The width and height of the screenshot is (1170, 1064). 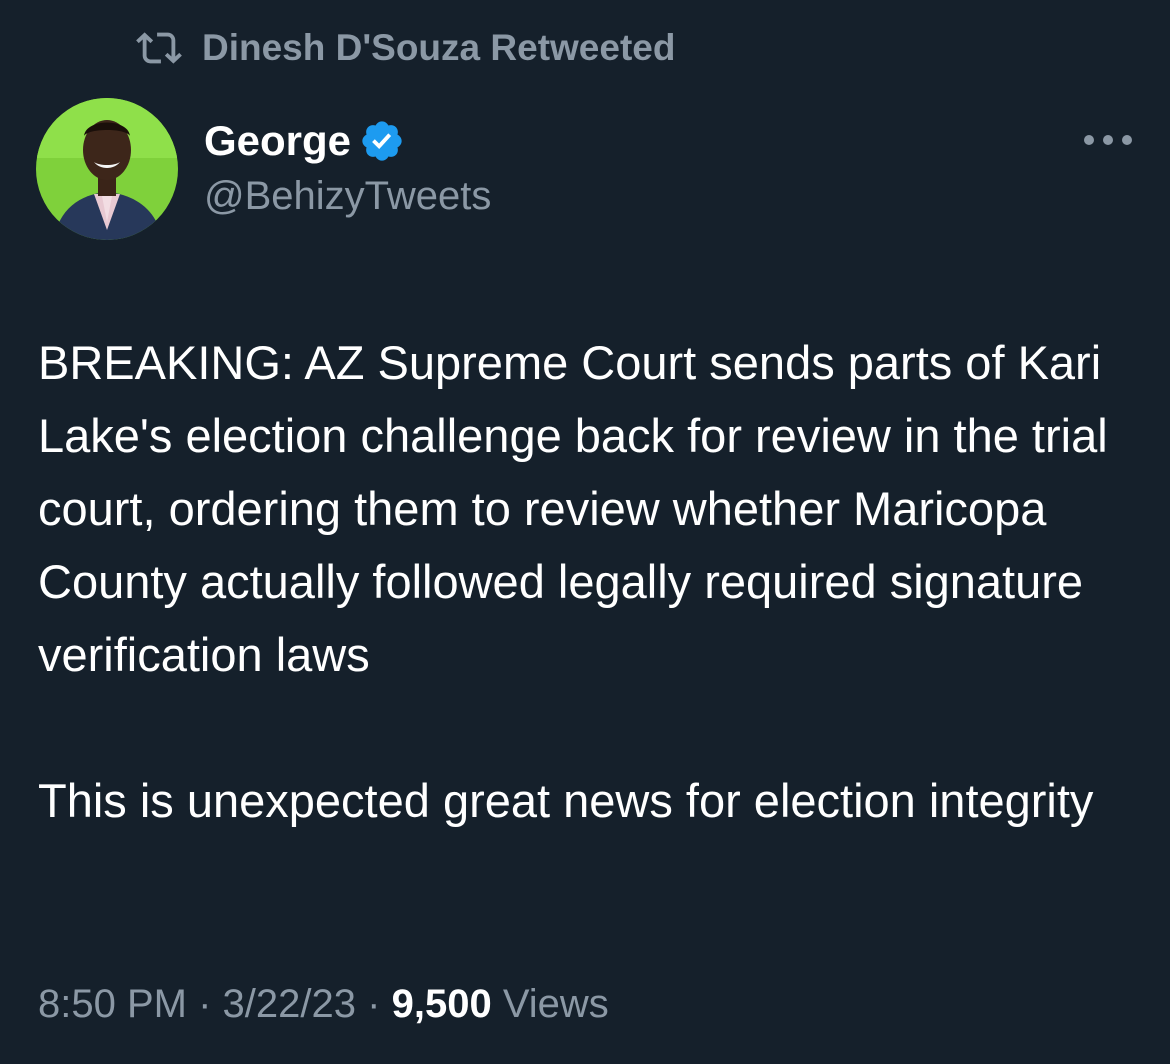 I want to click on author-handle: @BehizyTweets, so click(x=347, y=196).